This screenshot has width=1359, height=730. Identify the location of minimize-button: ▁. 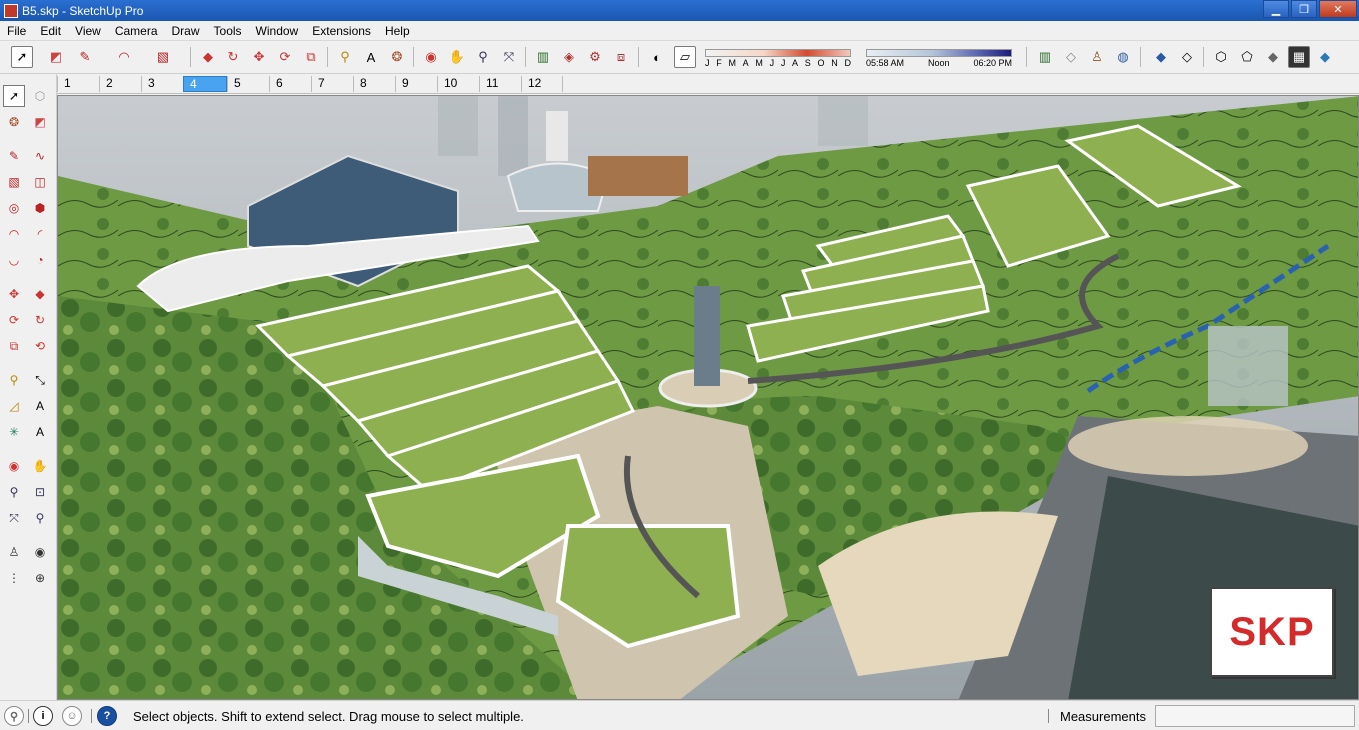
(1276, 9).